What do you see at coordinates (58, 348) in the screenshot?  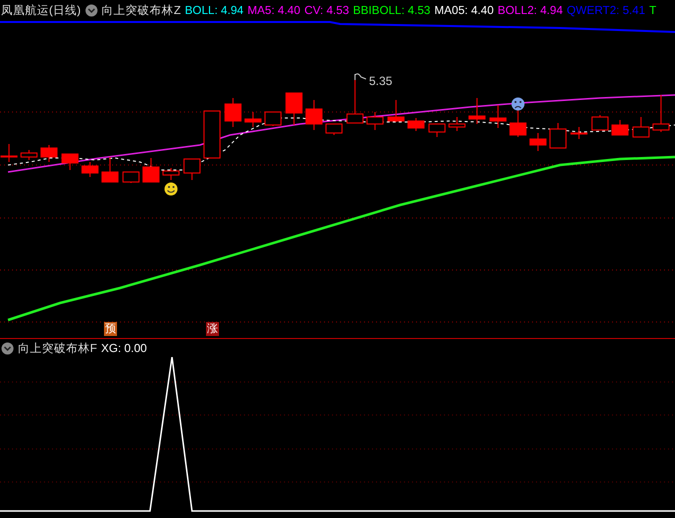 I see `indicator-name: 向上突破布林F` at bounding box center [58, 348].